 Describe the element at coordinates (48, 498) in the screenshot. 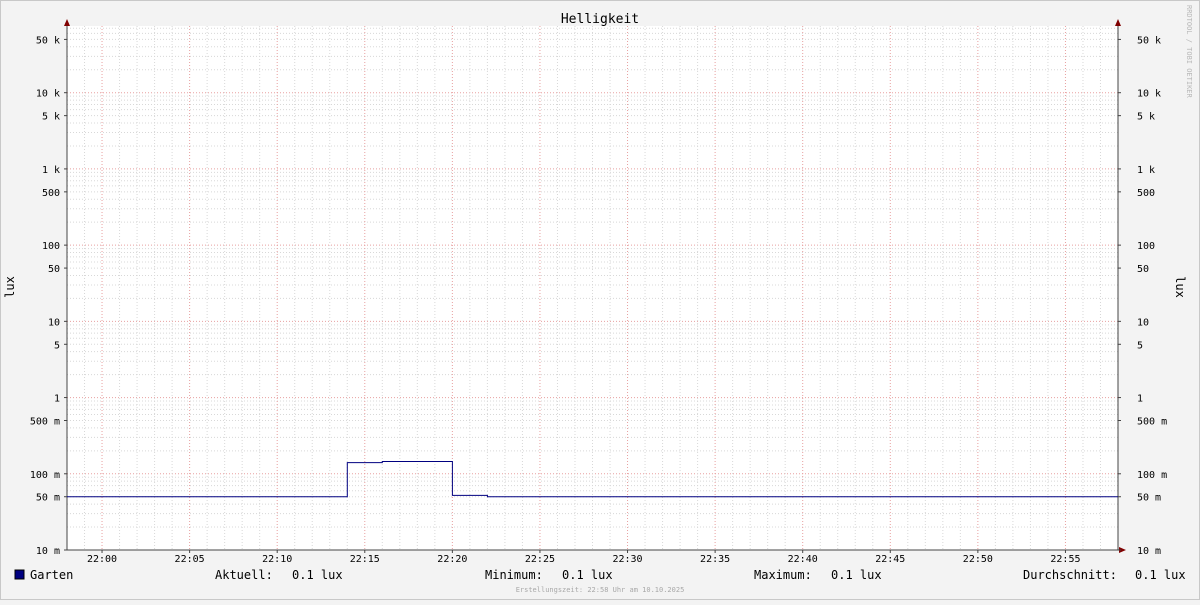

I see `y-tick-label-left: 50 m` at that location.